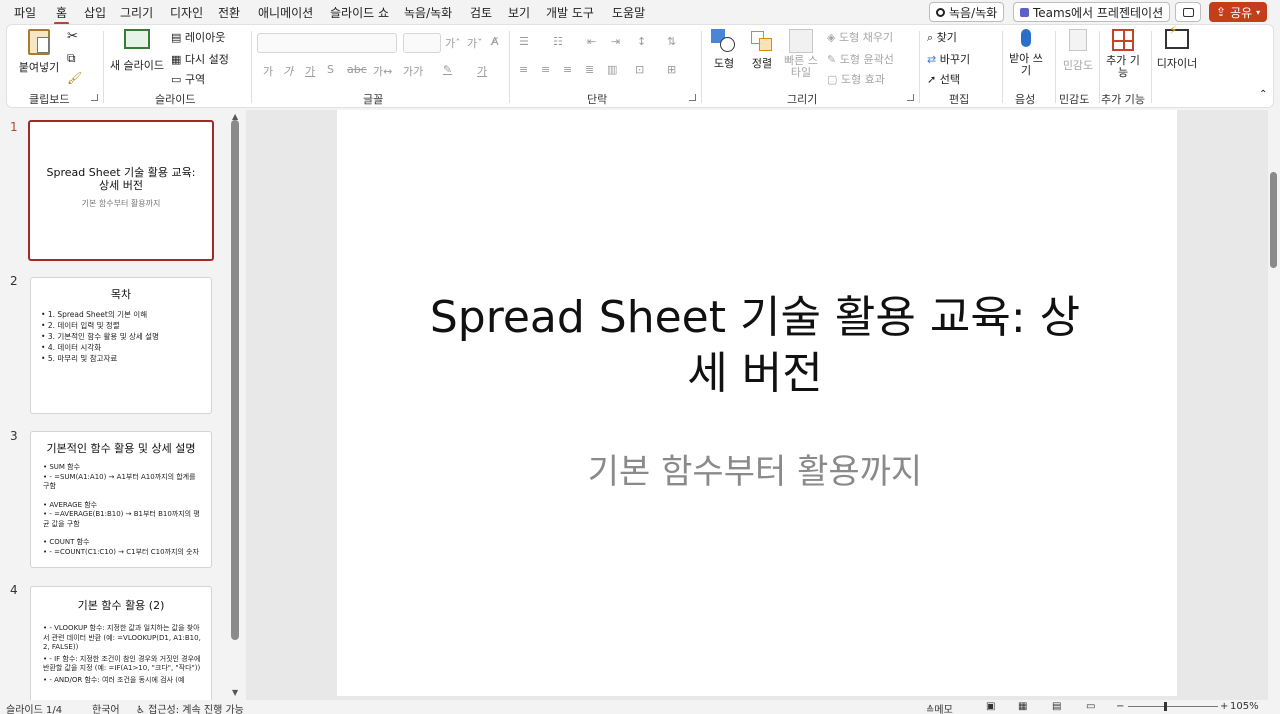 This screenshot has width=1280, height=714. Describe the element at coordinates (1165, 706) in the screenshot. I see `zoom-slider-thumb` at that location.